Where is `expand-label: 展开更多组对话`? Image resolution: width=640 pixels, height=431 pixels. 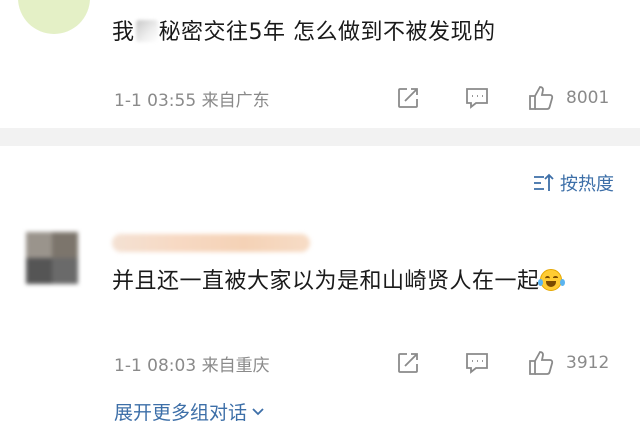
expand-label: 展开更多组对话 is located at coordinates (181, 413).